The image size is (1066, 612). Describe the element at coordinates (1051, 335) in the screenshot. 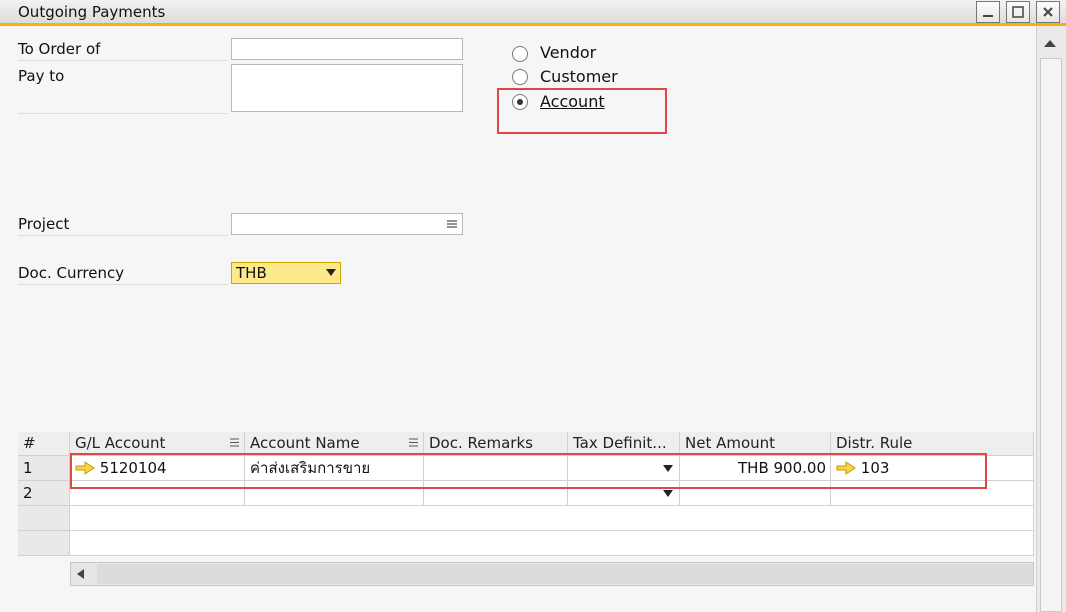

I see `vertical-scroll-track` at that location.